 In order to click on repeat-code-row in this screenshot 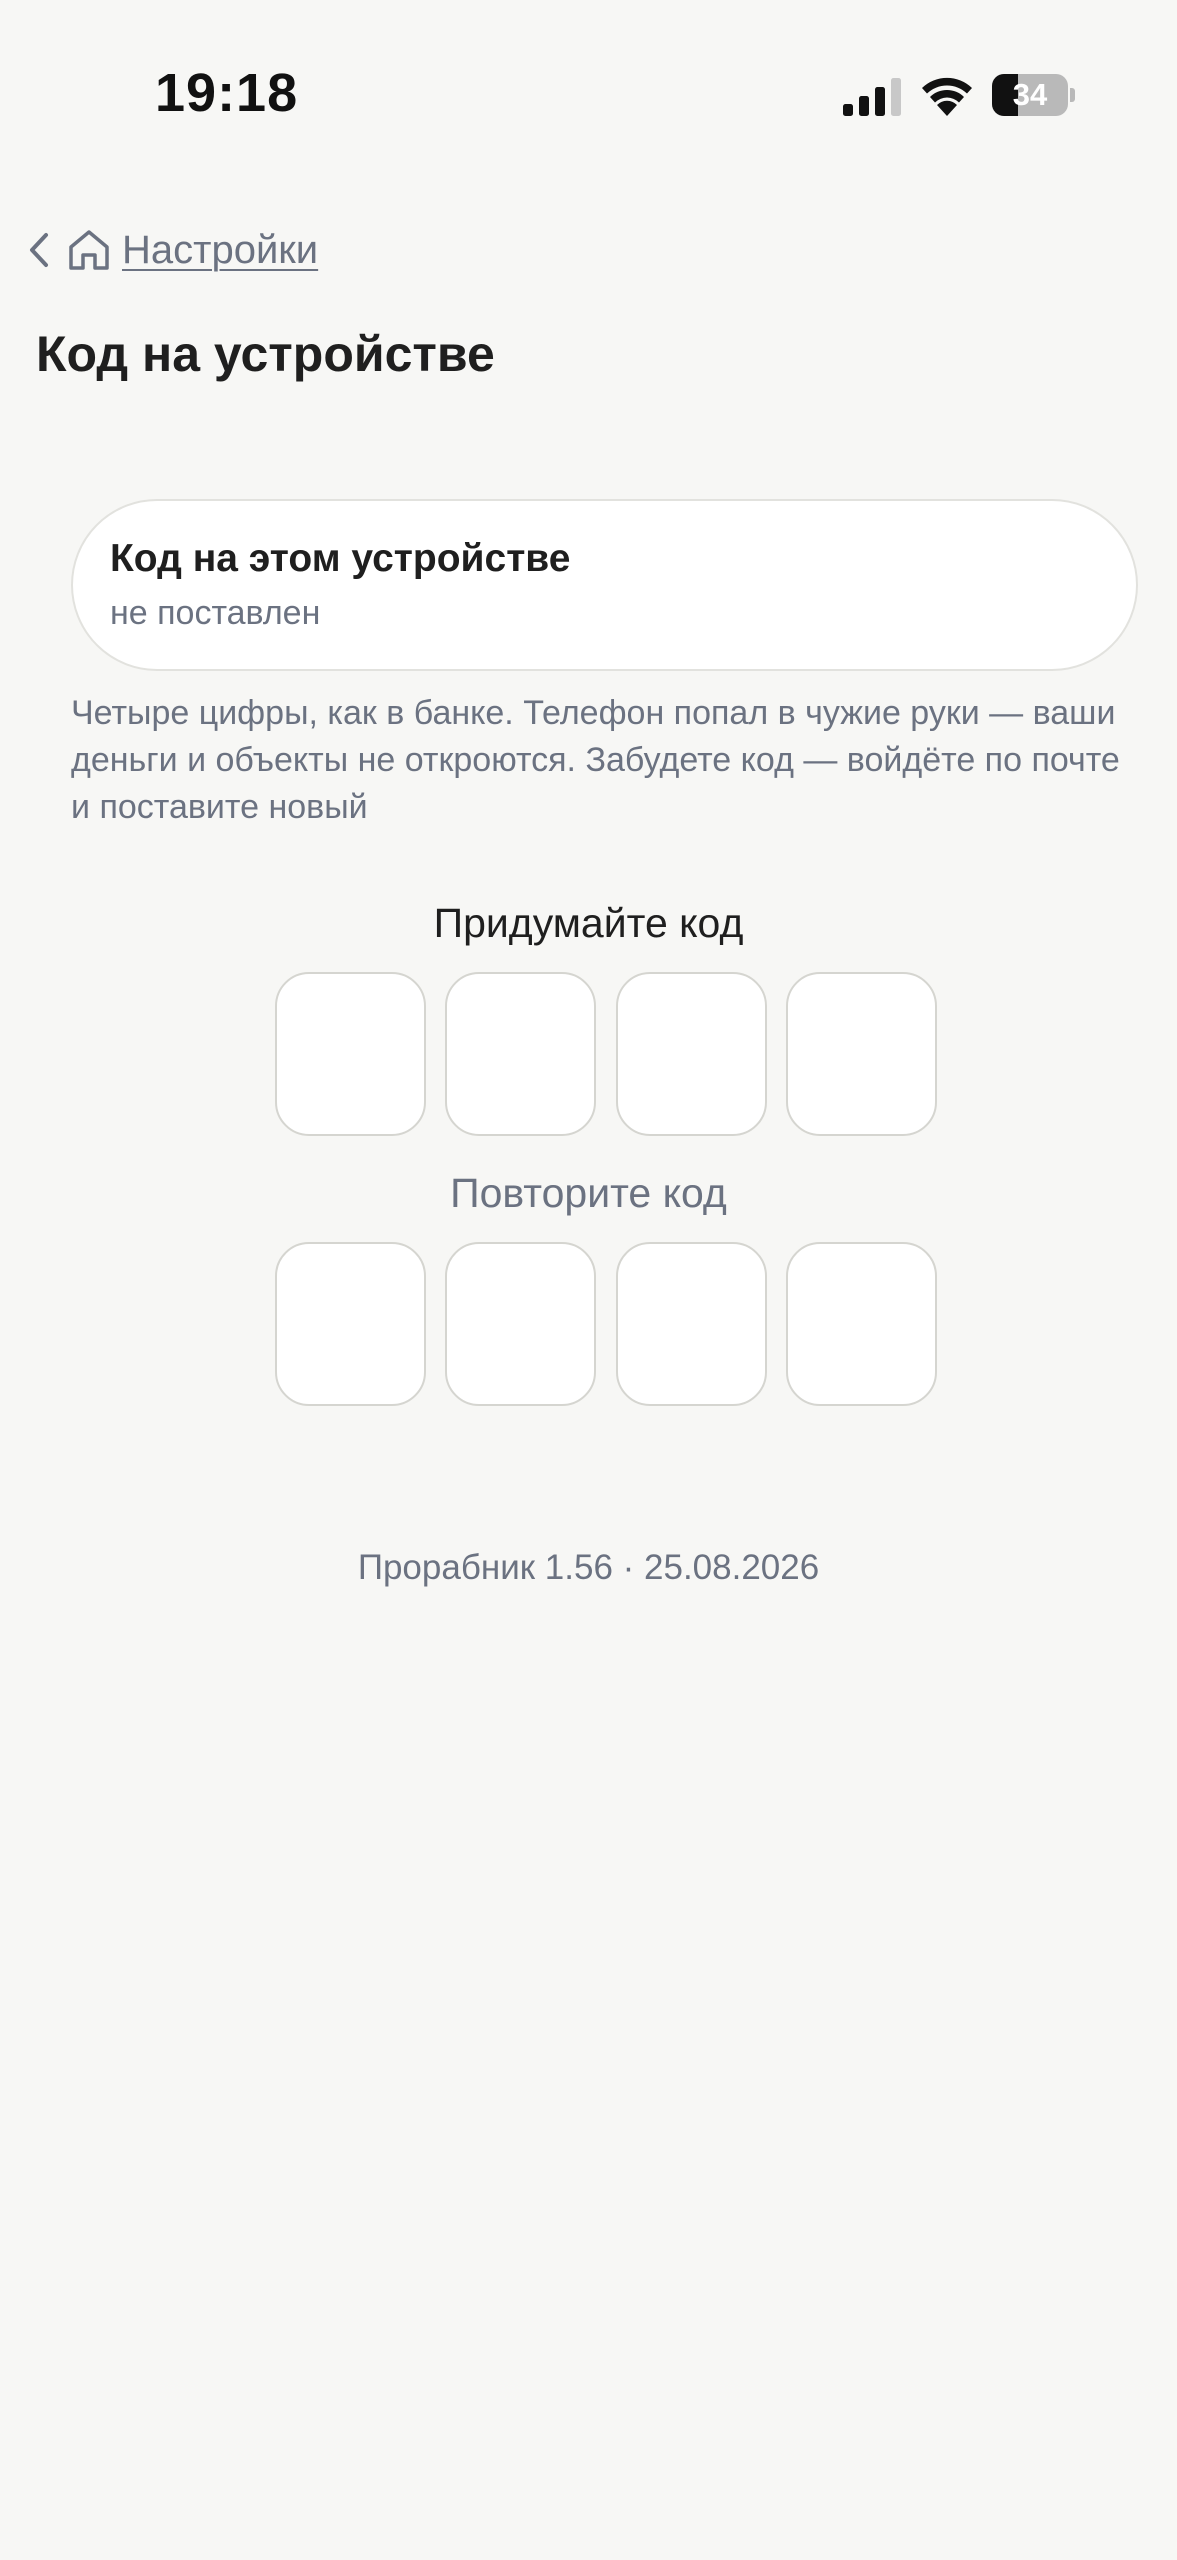, I will do `click(606, 1324)`.